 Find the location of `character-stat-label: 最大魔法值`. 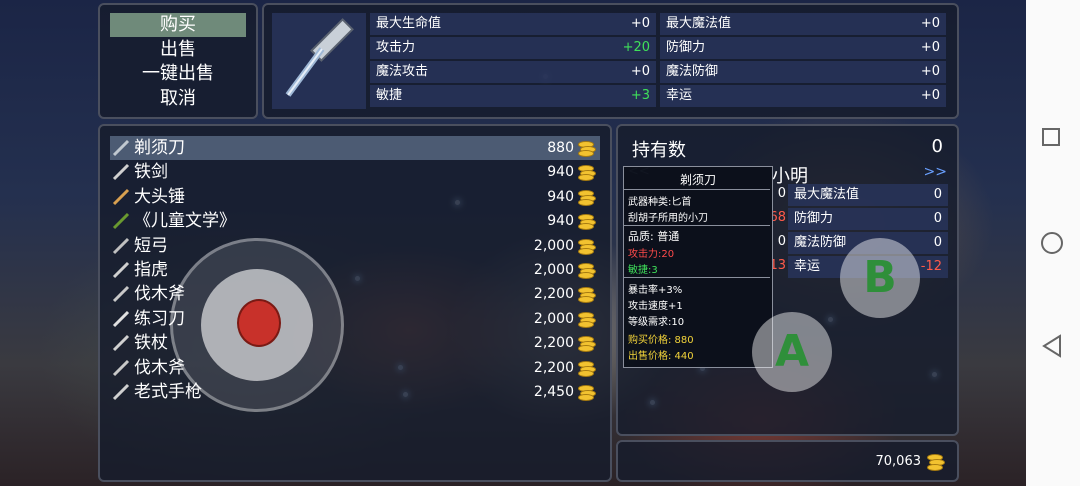

character-stat-label: 最大魔法值 is located at coordinates (827, 194).